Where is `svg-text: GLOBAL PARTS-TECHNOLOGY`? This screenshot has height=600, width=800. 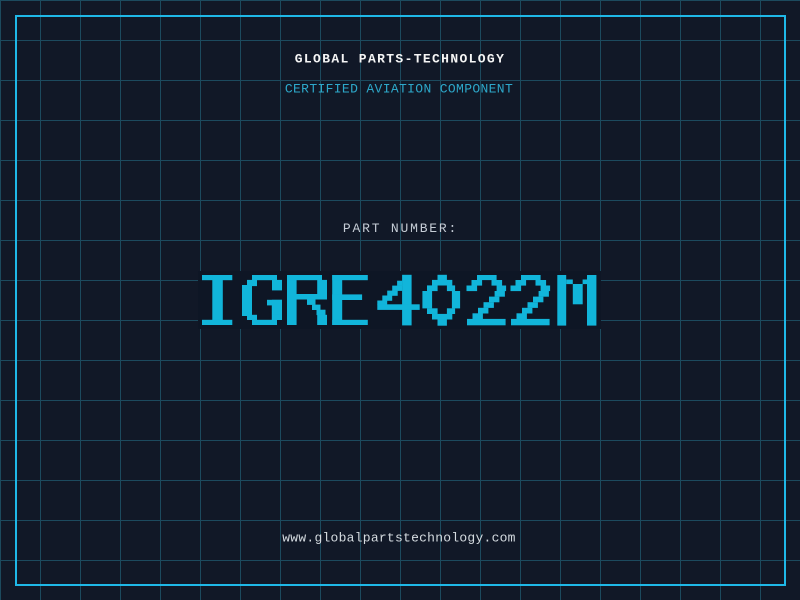 svg-text: GLOBAL PARTS-TECHNOLOGY is located at coordinates (400, 59).